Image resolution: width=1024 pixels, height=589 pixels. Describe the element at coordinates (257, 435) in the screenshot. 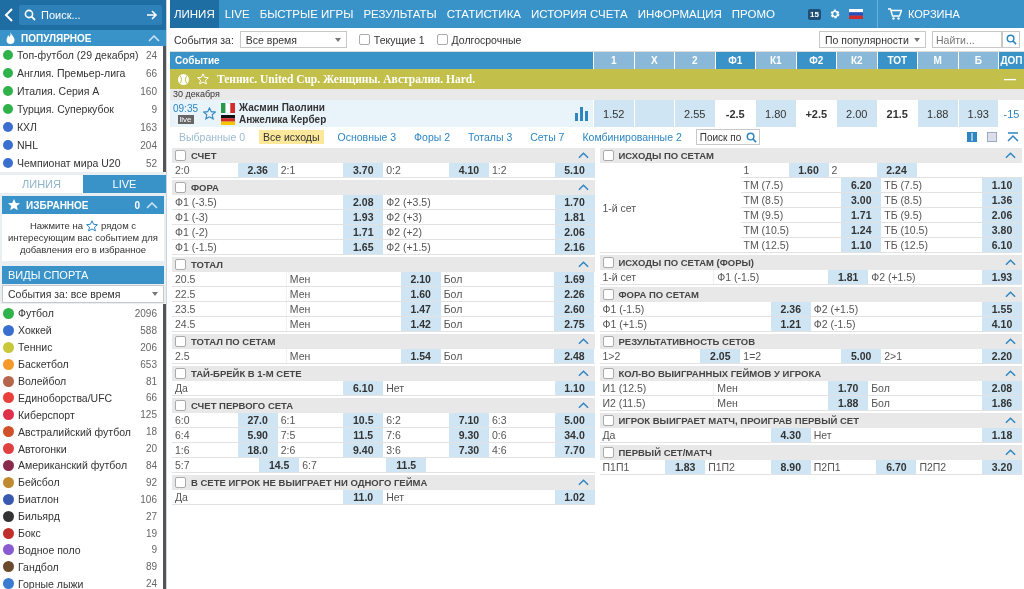

I see `odds-cell: 5.90` at that location.